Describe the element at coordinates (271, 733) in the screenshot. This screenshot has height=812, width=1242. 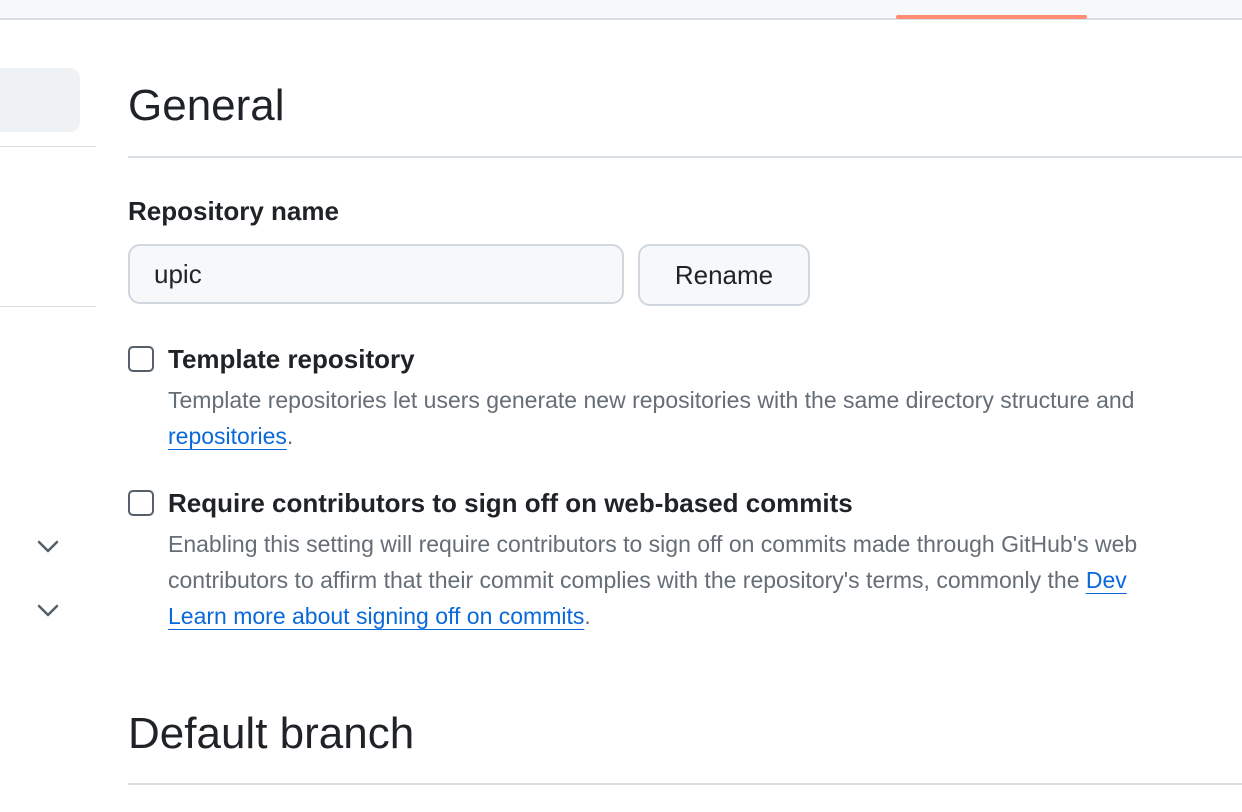
I see `default-branch-heading: Default branch` at that location.